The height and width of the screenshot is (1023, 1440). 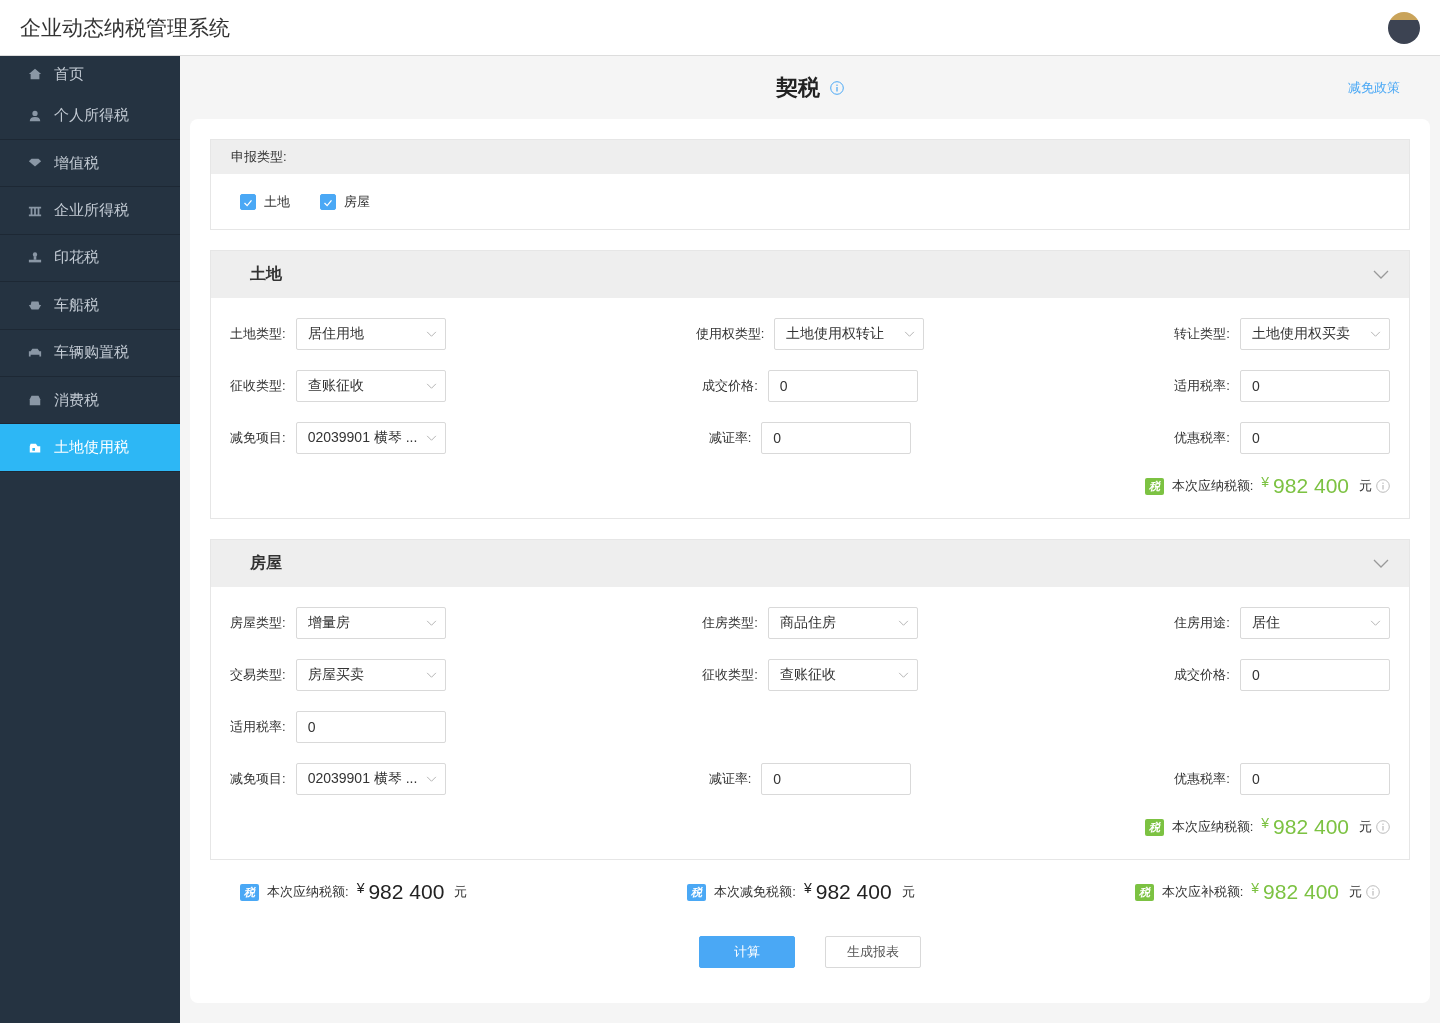 I want to click on declare-label: 申报类型:, so click(x=259, y=157).